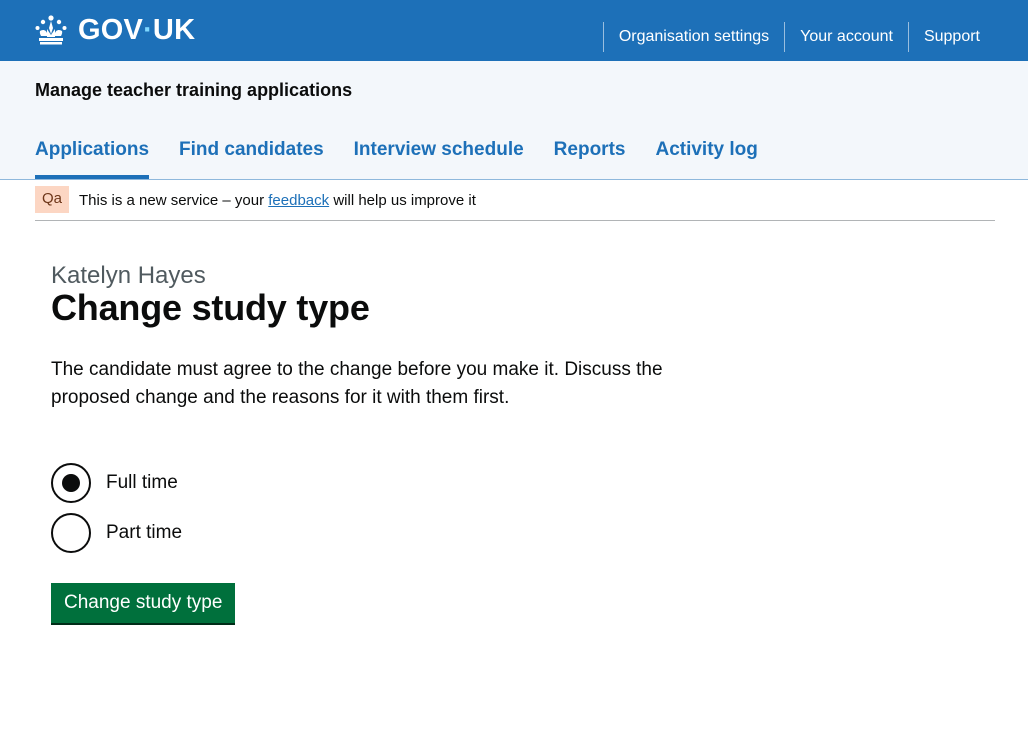  I want to click on nav-item-applications: Applications, so click(92, 158).